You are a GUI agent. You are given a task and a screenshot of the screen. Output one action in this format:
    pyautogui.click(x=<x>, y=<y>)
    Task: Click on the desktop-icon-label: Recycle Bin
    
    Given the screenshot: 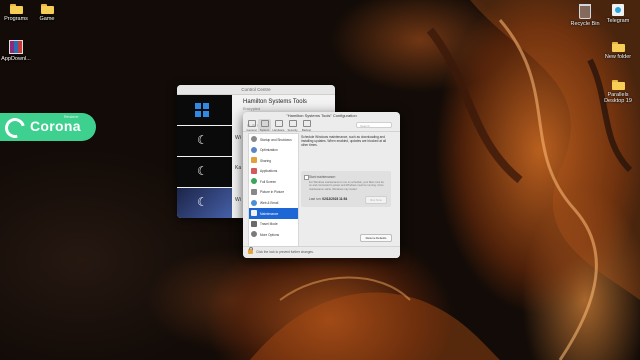 What is the action you would take?
    pyautogui.click(x=585, y=24)
    